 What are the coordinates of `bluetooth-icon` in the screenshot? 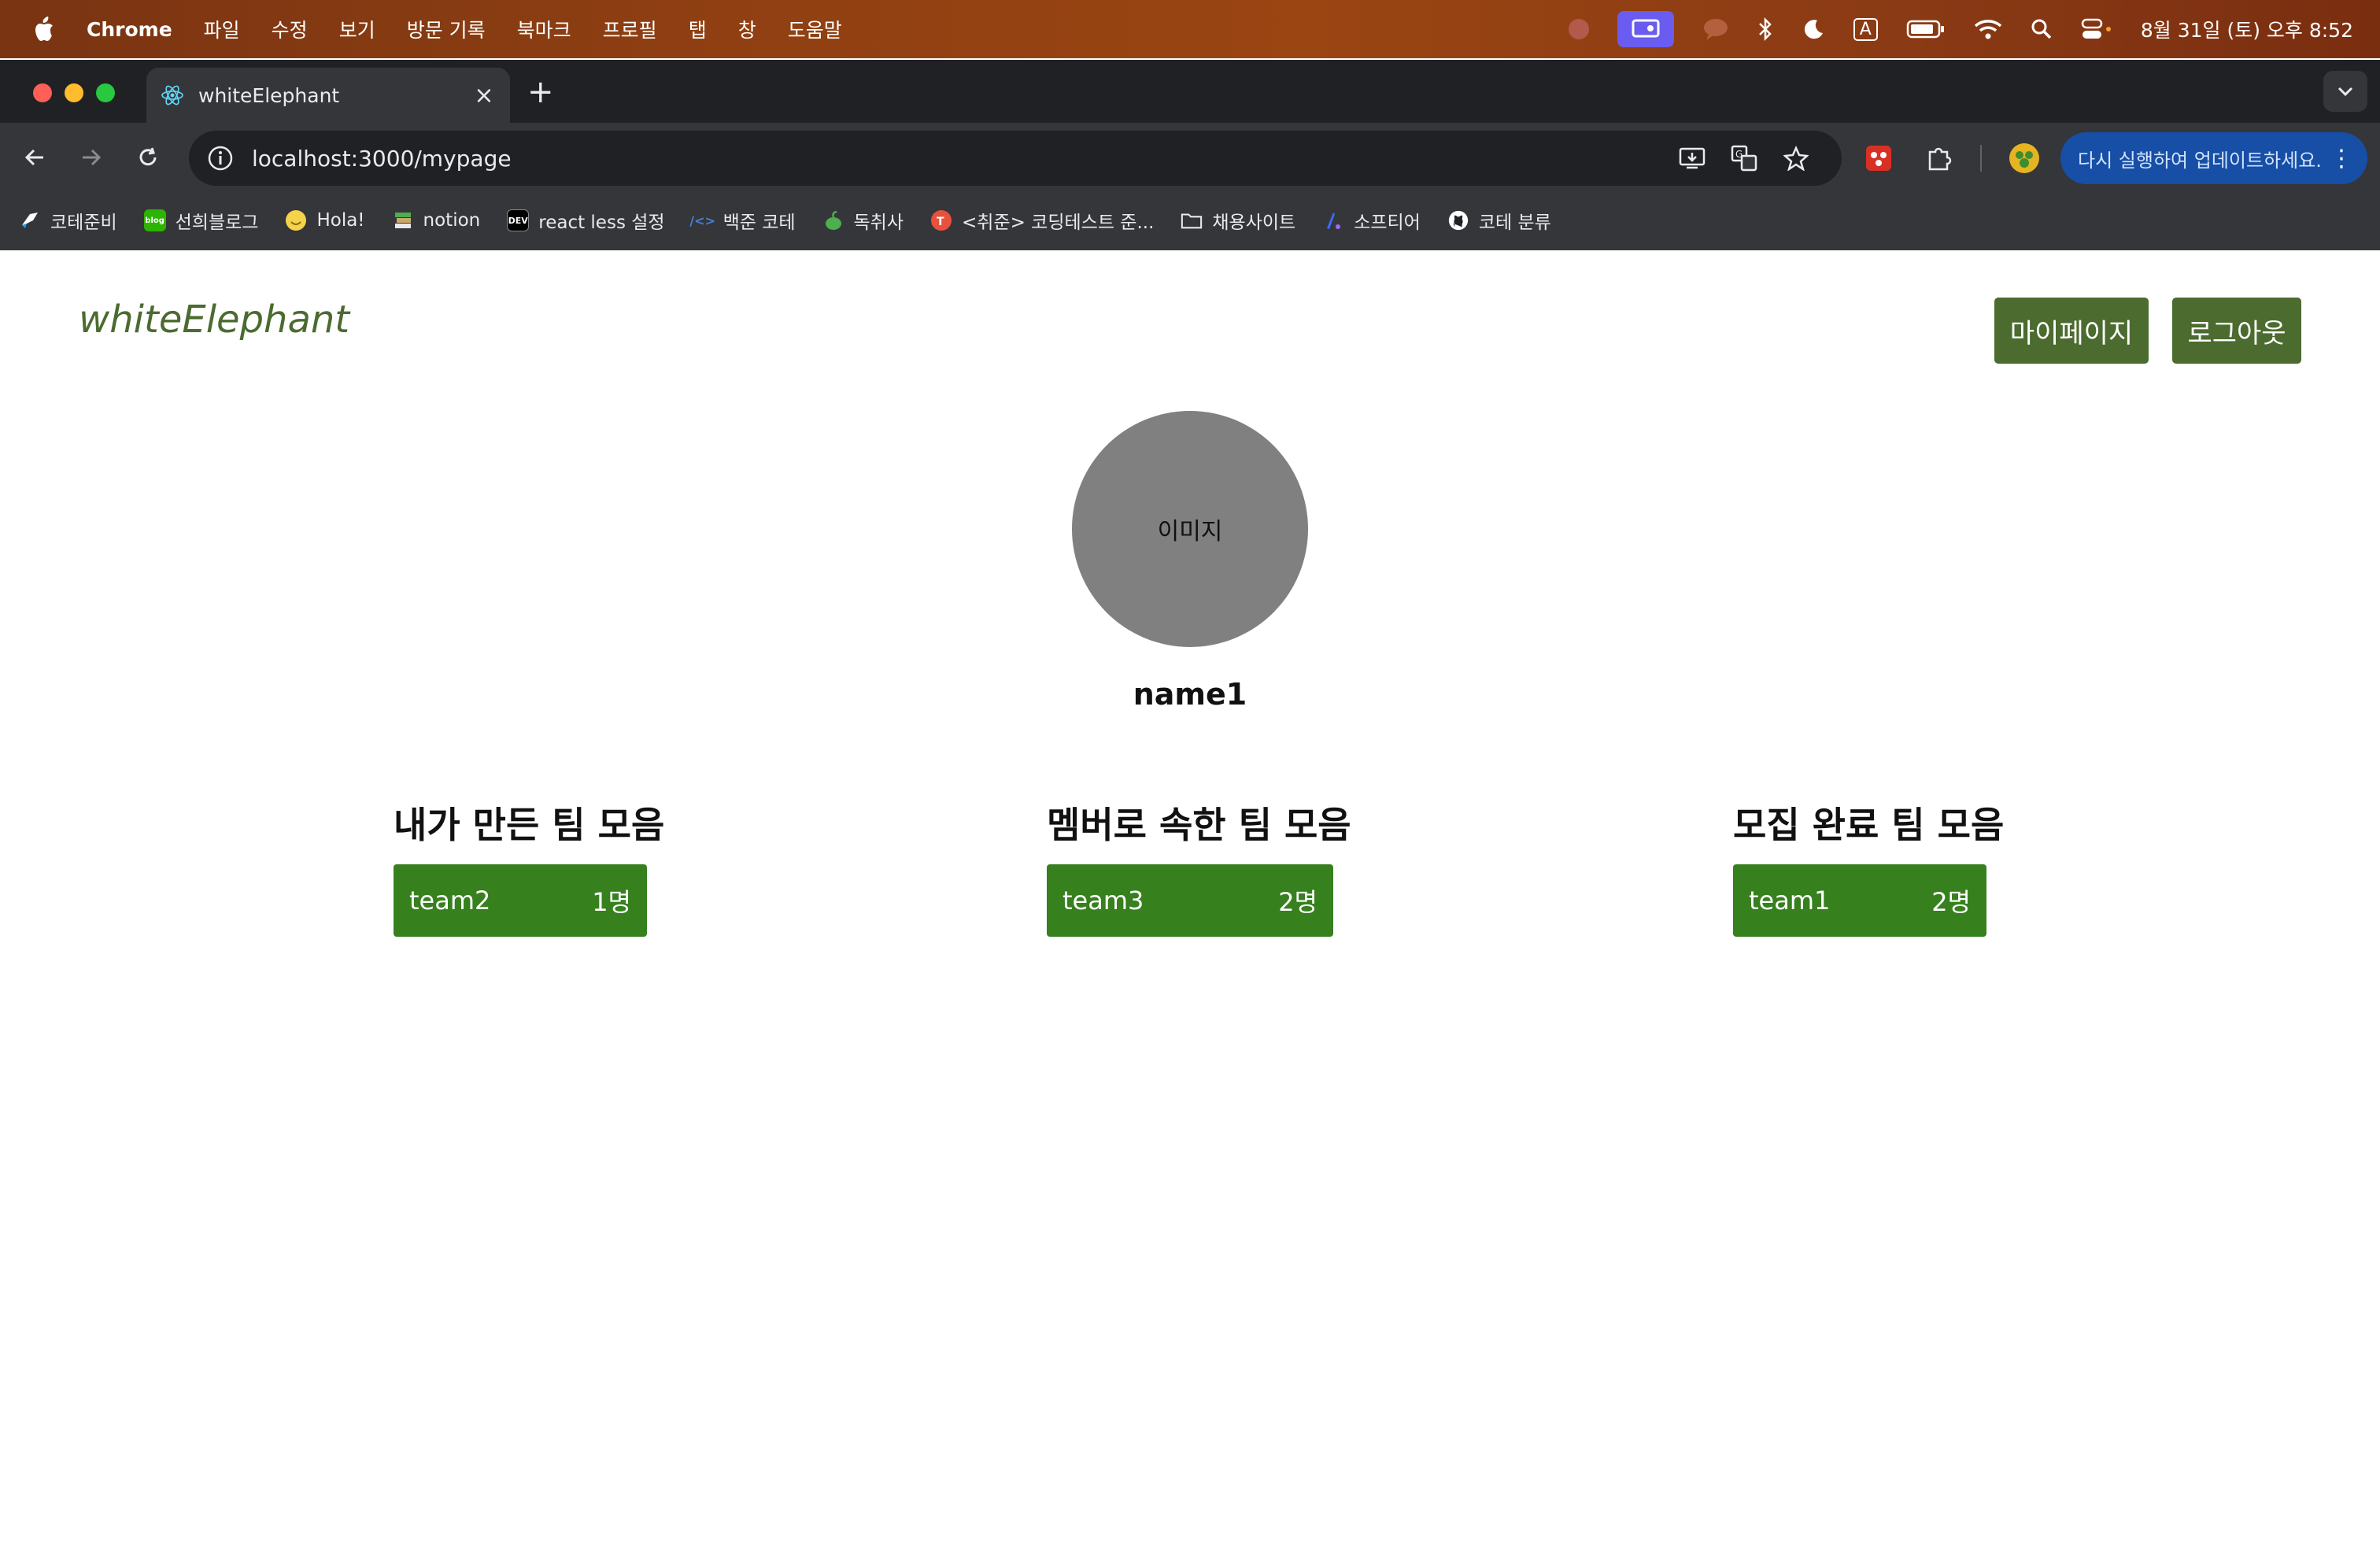 It's located at (1765, 29).